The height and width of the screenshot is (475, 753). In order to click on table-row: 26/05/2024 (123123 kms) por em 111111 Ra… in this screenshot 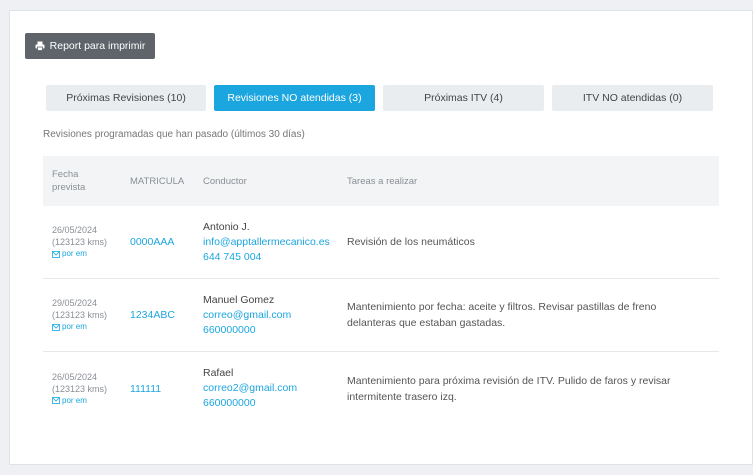, I will do `click(381, 388)`.